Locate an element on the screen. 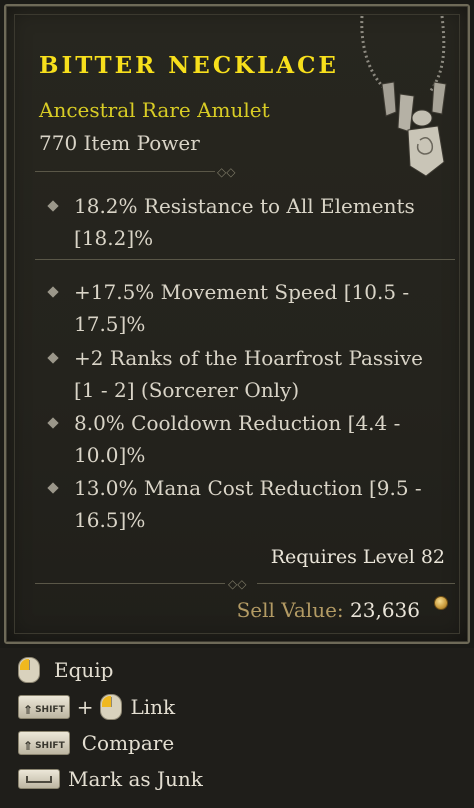  implicit-stat: 18.2% Resistance to All Elements [18.2]% is located at coordinates (244, 222).